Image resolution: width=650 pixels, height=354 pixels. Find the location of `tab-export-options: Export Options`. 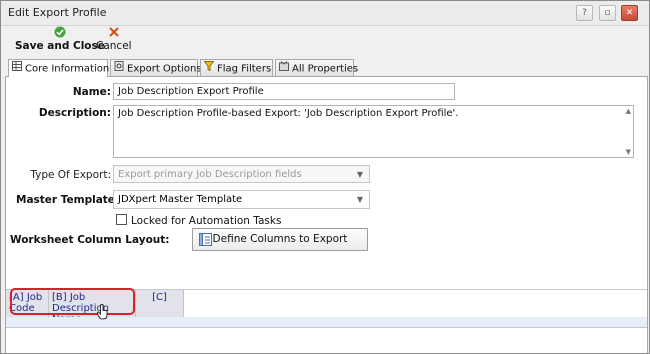

tab-export-options: Export Options is located at coordinates (156, 68).